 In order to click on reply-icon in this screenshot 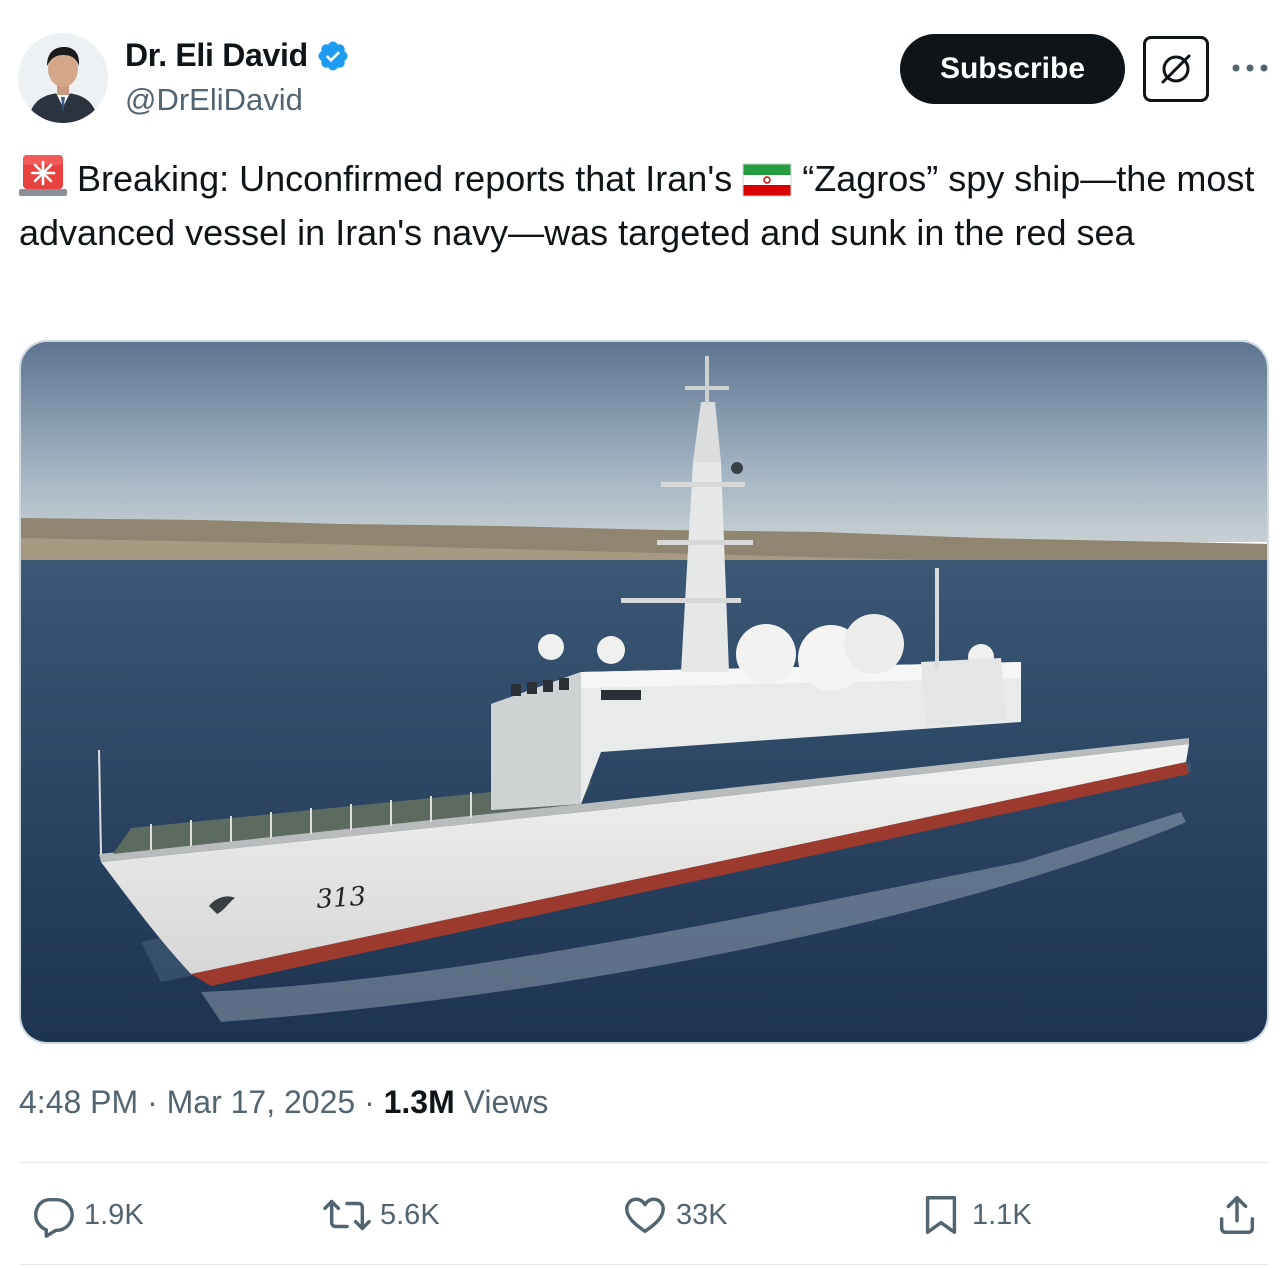, I will do `click(54, 1217)`.